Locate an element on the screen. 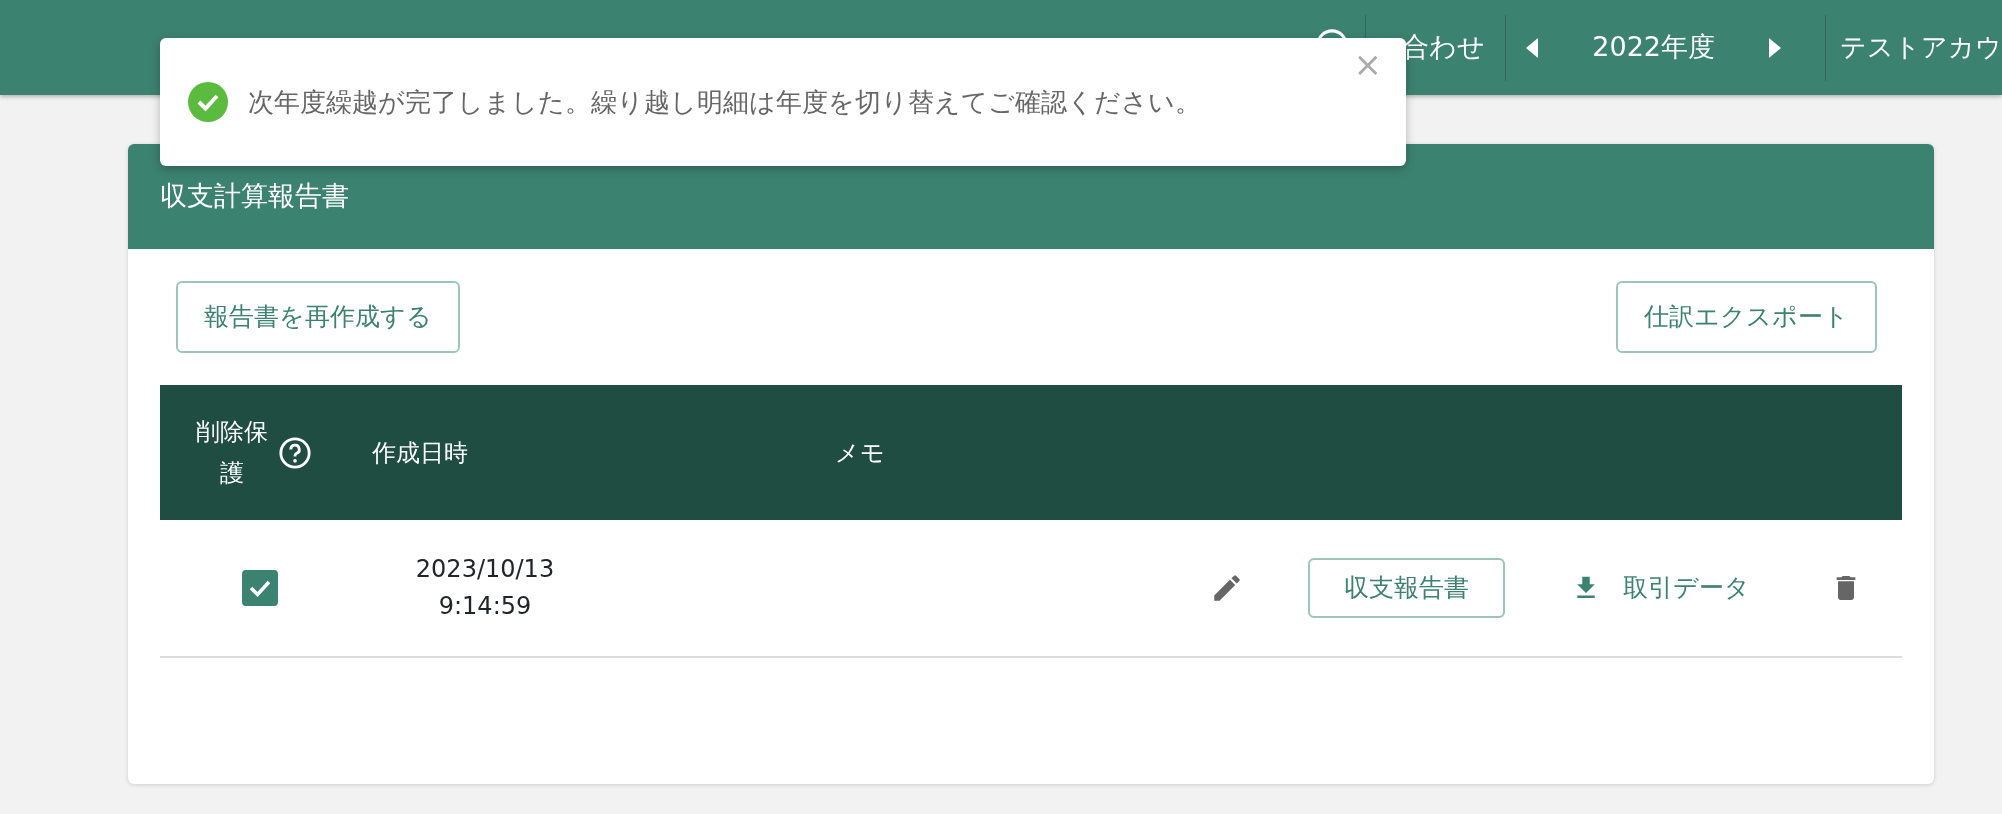 The width and height of the screenshot is (2002, 814). checkbox is located at coordinates (260, 588).